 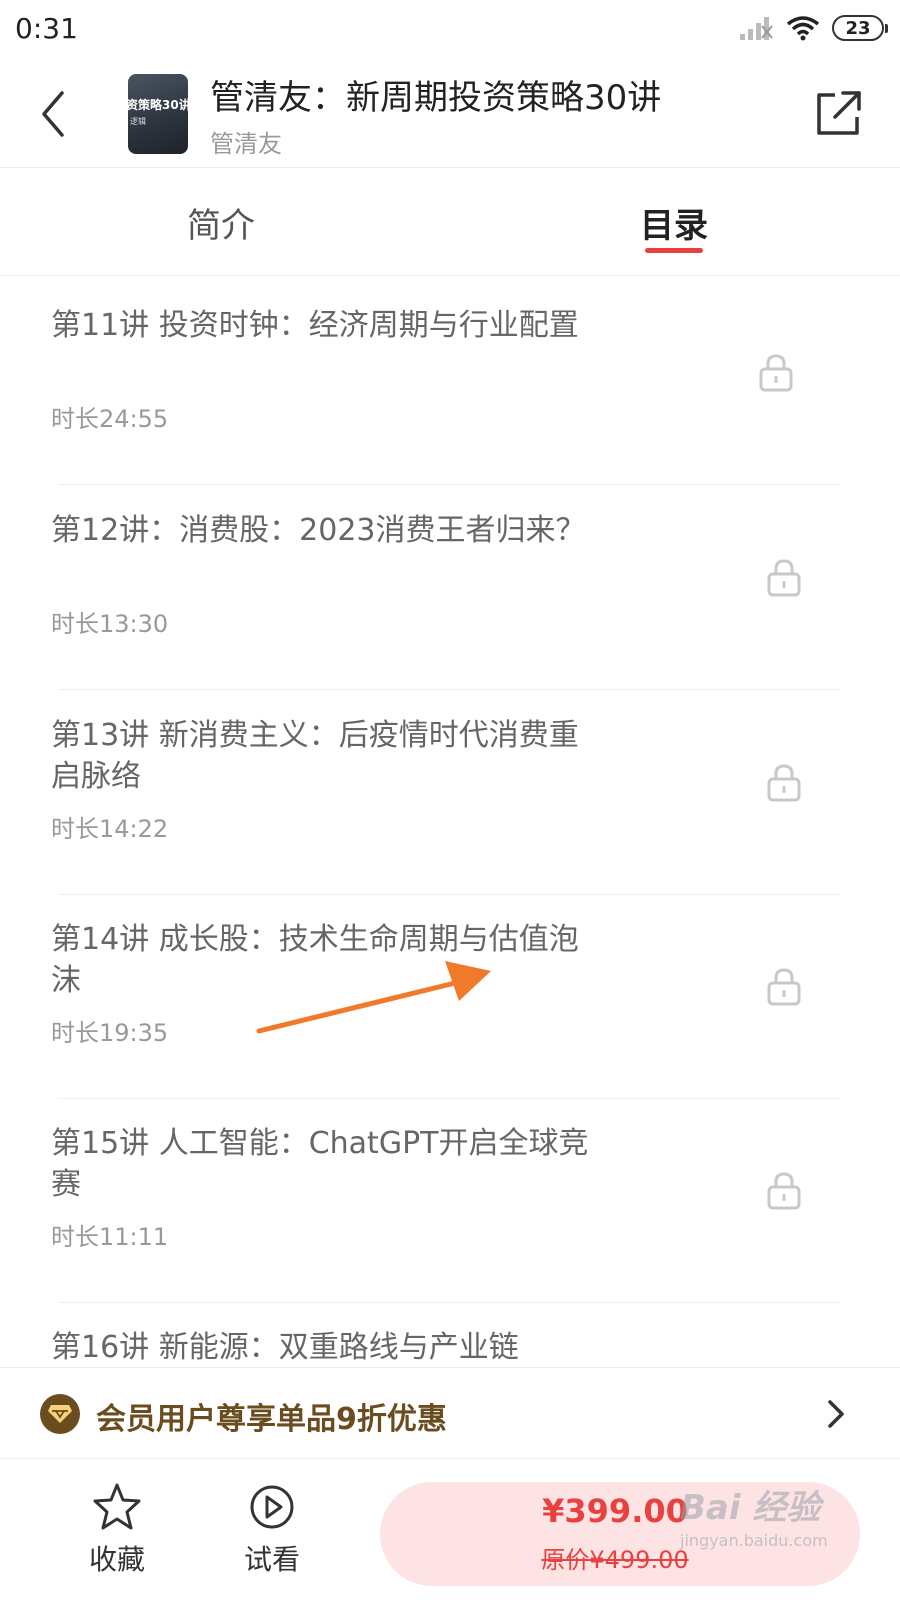 I want to click on play-circle-icon, so click(x=272, y=1507).